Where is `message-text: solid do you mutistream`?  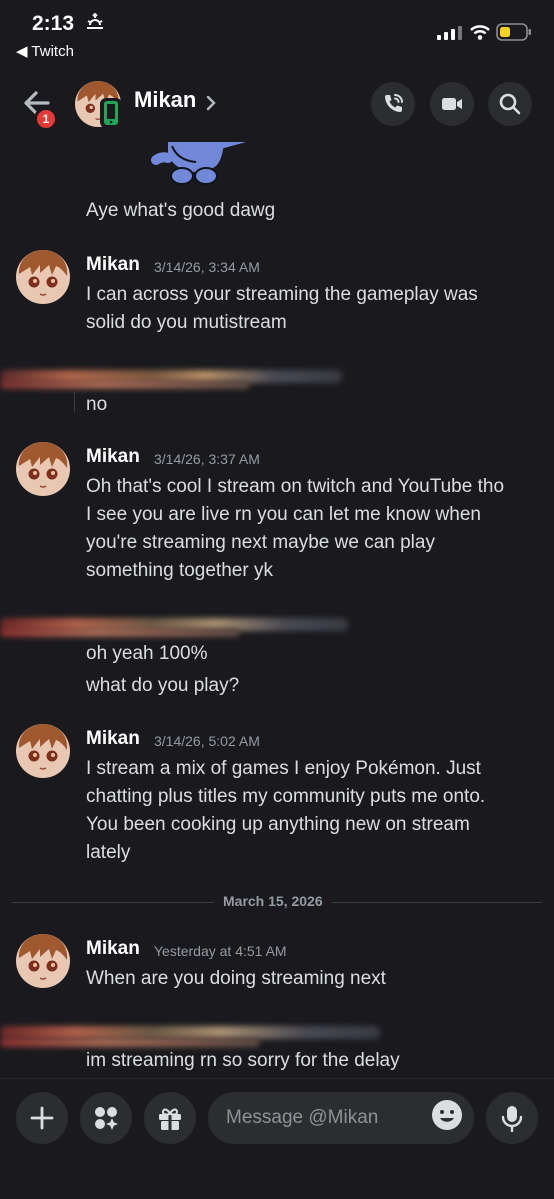
message-text: solid do you mutistream is located at coordinates (186, 322).